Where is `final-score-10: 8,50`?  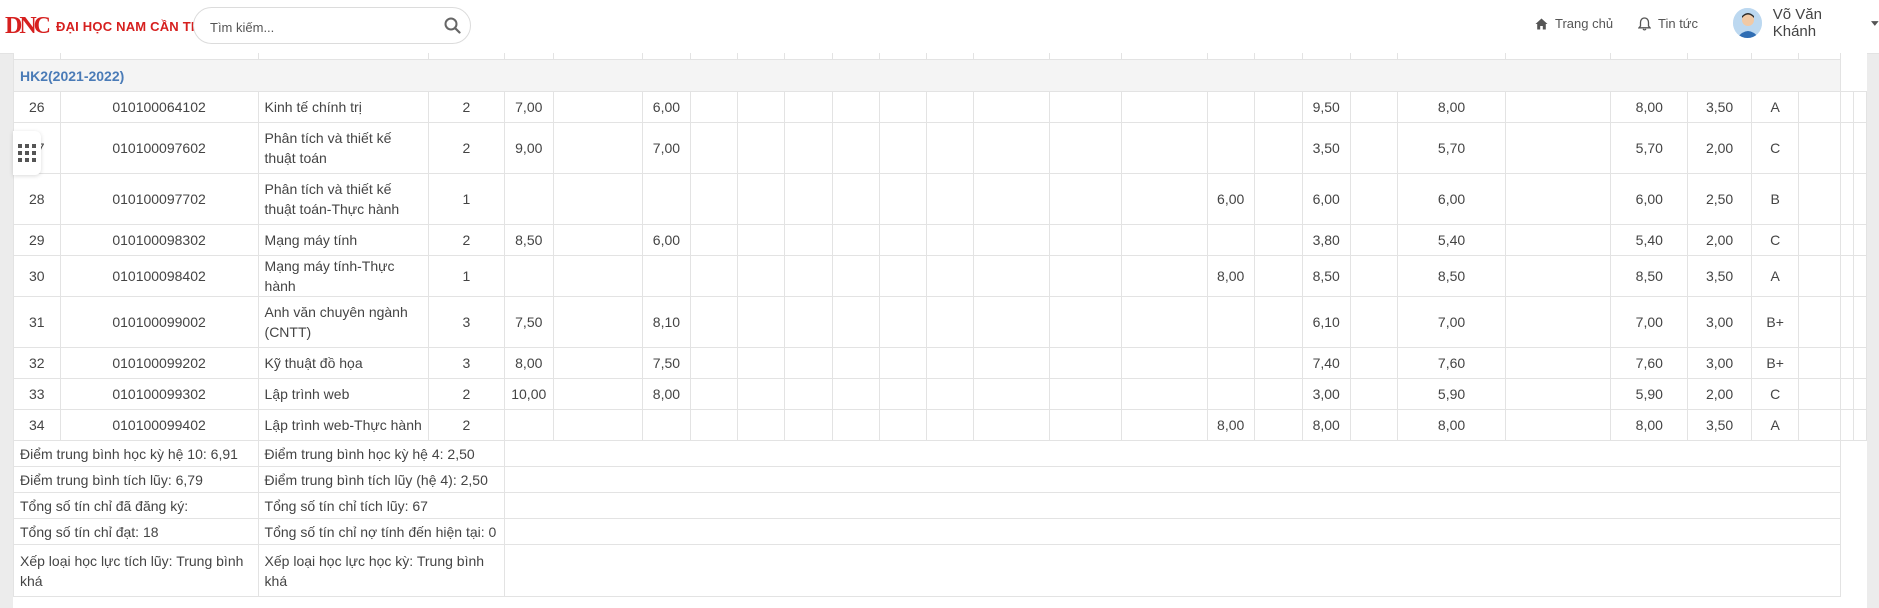
final-score-10: 8,50 is located at coordinates (1451, 276).